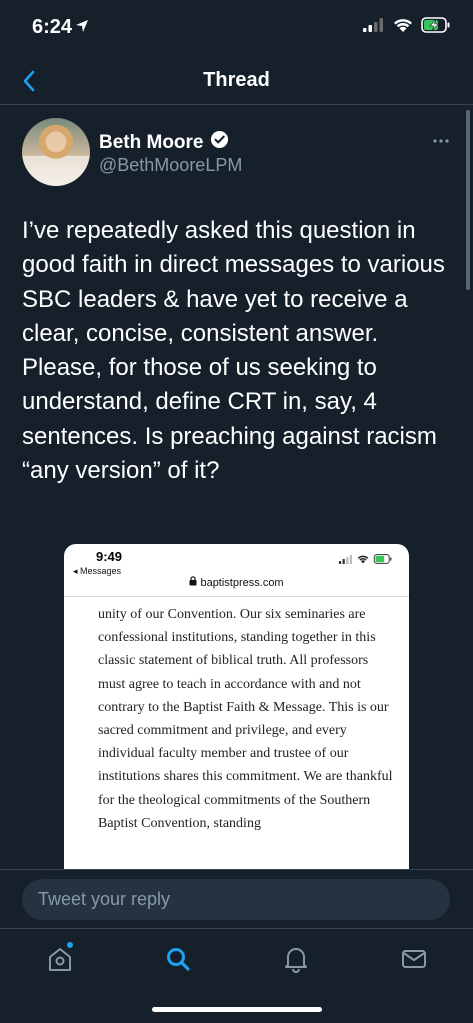 This screenshot has height=1023, width=473. I want to click on author-name: Beth Moore, so click(151, 142).